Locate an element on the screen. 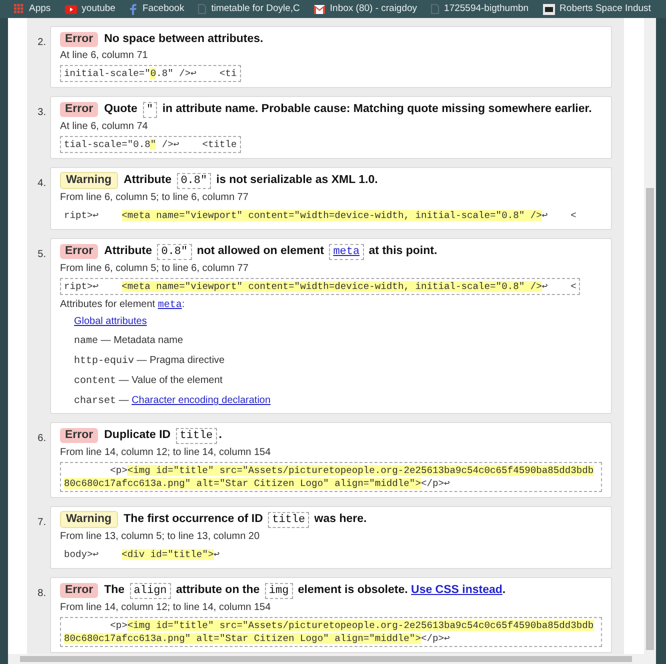 The image size is (666, 664). location-text: From line 13, column 5; to line 13, column 20 is located at coordinates (160, 537).